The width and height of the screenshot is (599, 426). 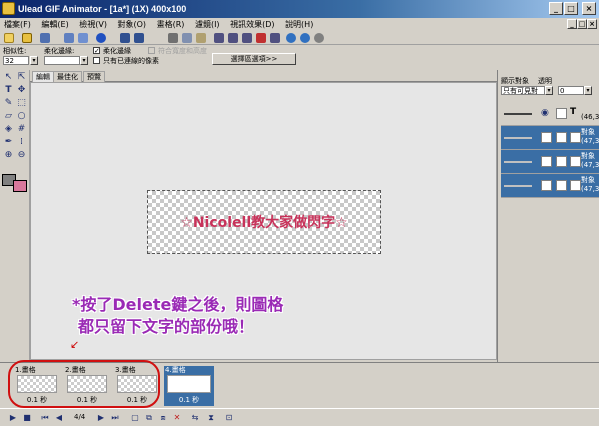 I want to click on properties-icon, so click(x=275, y=38).